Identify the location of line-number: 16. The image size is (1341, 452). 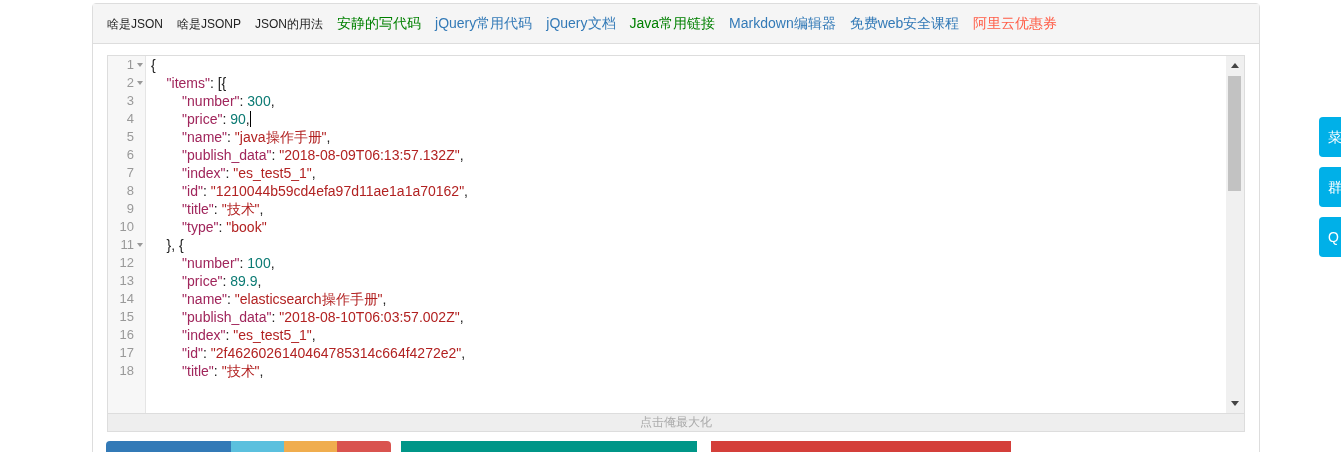
(126, 335).